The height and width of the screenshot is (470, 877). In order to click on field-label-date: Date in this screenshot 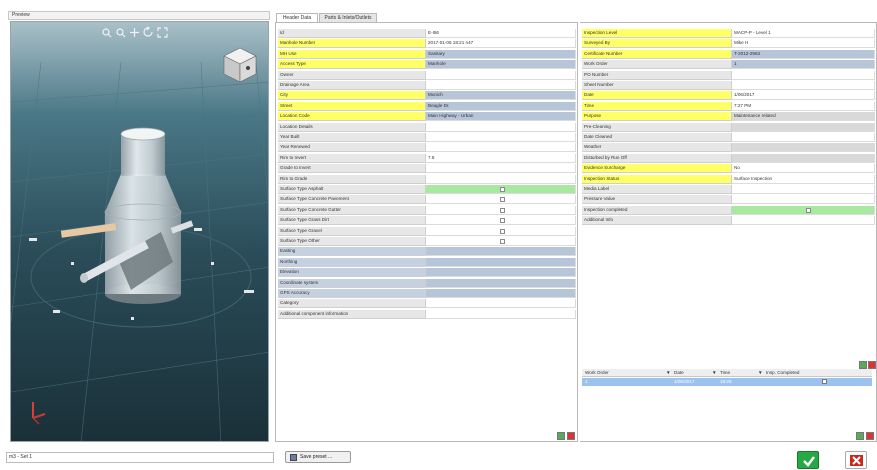, I will do `click(657, 96)`.